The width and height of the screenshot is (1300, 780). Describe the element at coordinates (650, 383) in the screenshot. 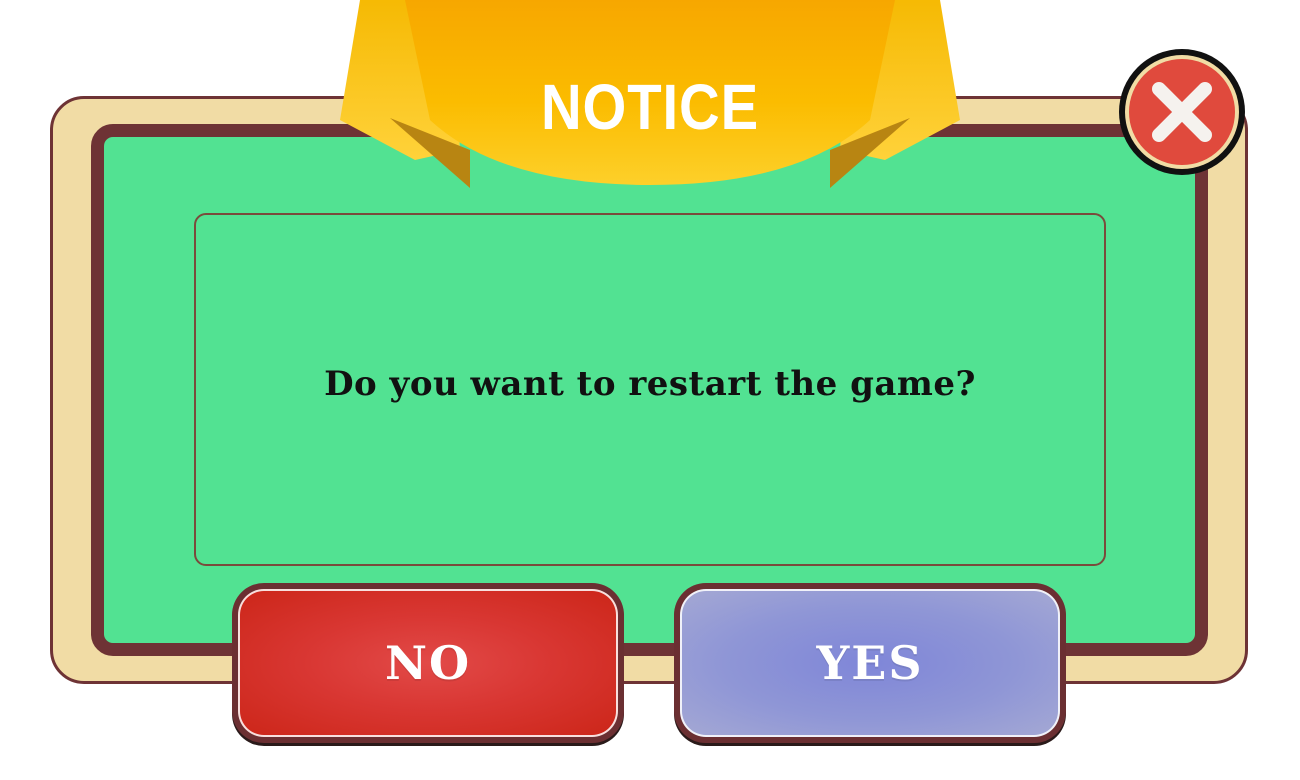

I see `dialog-message: Do you want to restart the game?` at that location.